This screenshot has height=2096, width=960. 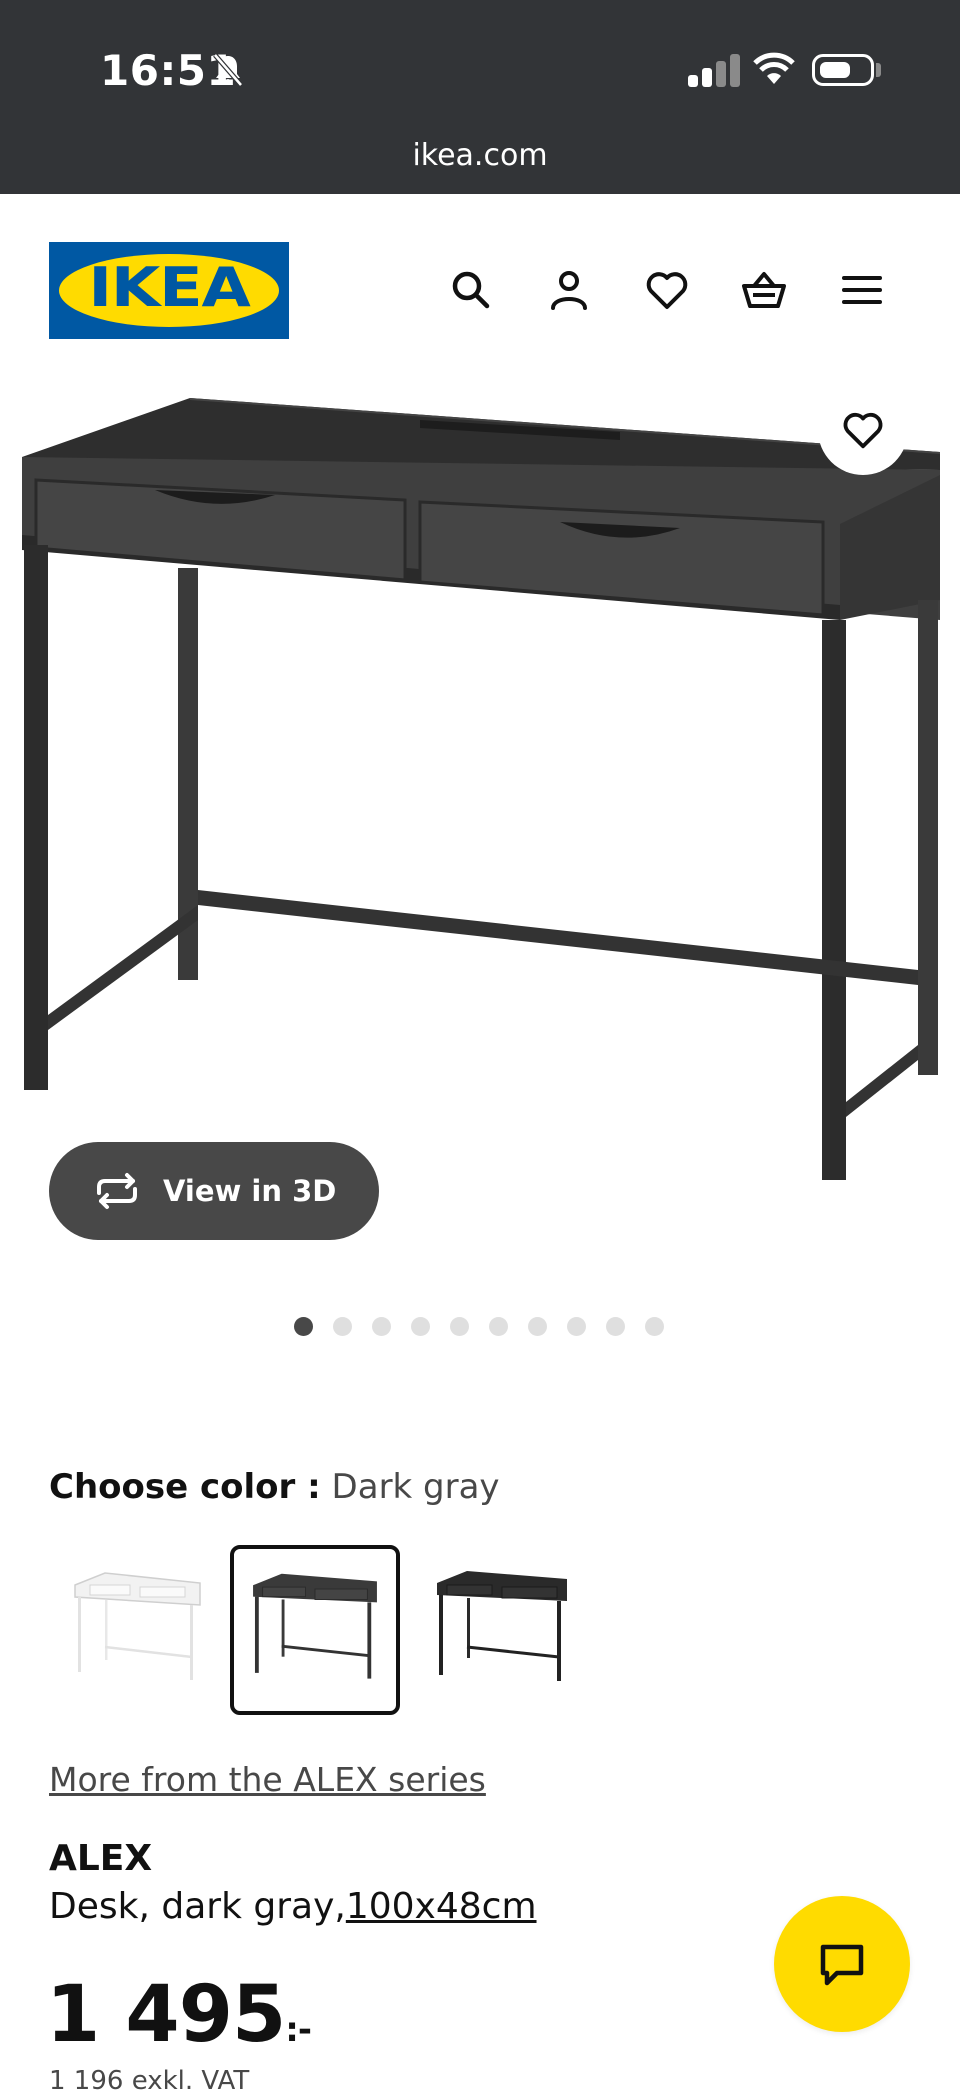 What do you see at coordinates (267, 1779) in the screenshot?
I see `alex-series-link: More from the ALEX series` at bounding box center [267, 1779].